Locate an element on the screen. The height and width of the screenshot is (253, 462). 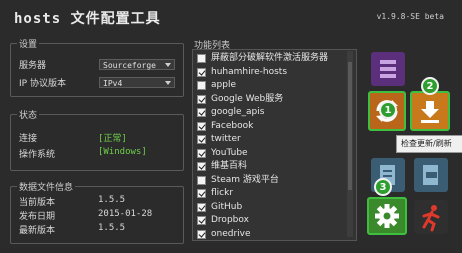
download-update-button is located at coordinates (430, 111).